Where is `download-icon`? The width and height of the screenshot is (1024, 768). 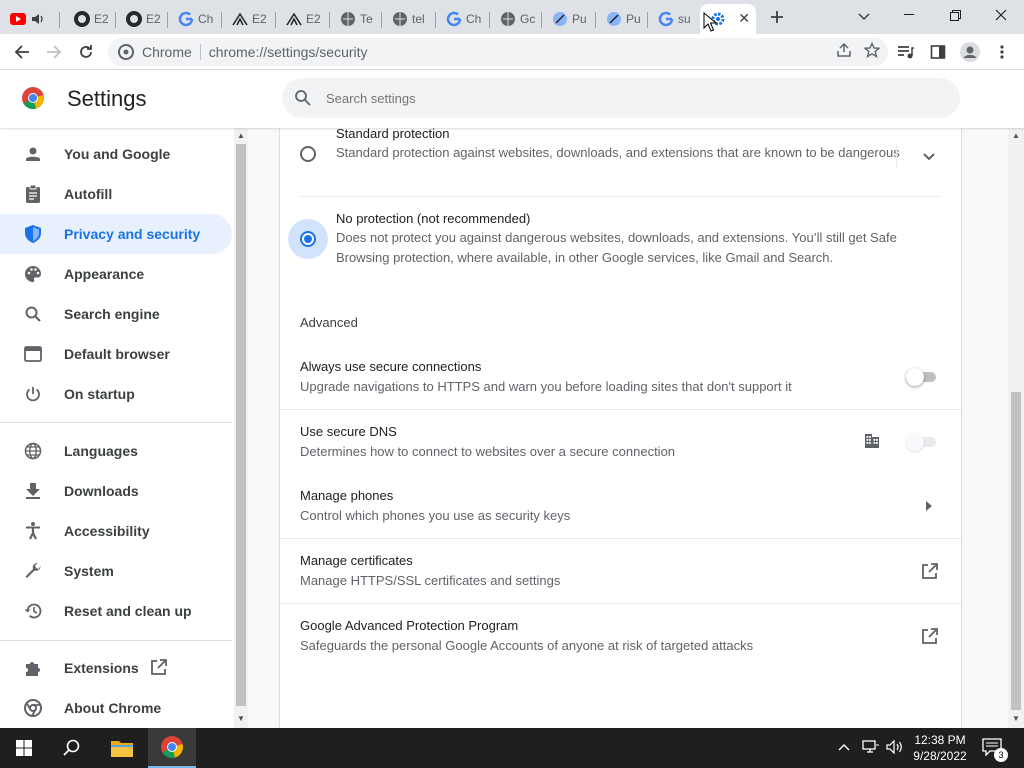
download-icon is located at coordinates (33, 491).